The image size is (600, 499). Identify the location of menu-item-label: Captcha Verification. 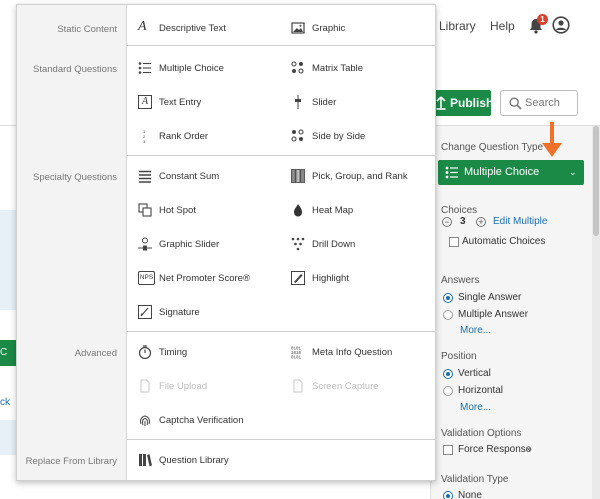
(201, 420).